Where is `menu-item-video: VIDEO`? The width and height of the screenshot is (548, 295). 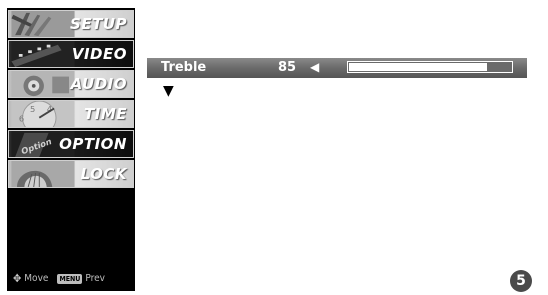
menu-item-video: VIDEO is located at coordinates (71, 54).